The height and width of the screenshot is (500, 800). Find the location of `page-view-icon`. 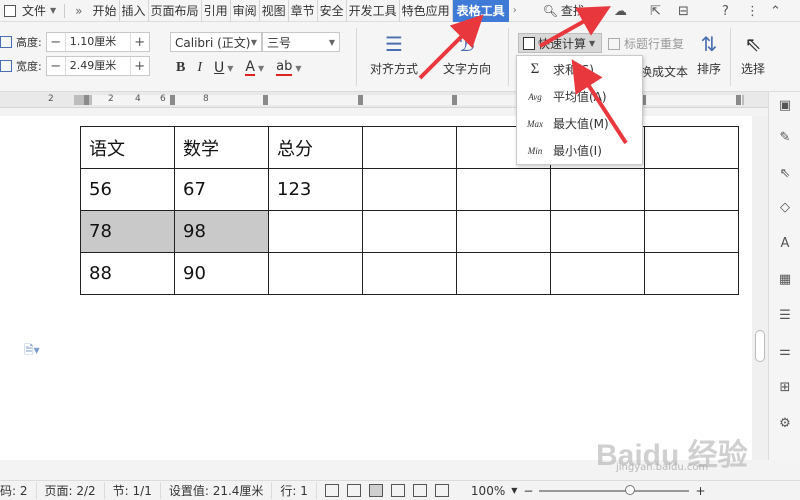

page-view-icon is located at coordinates (375, 490).